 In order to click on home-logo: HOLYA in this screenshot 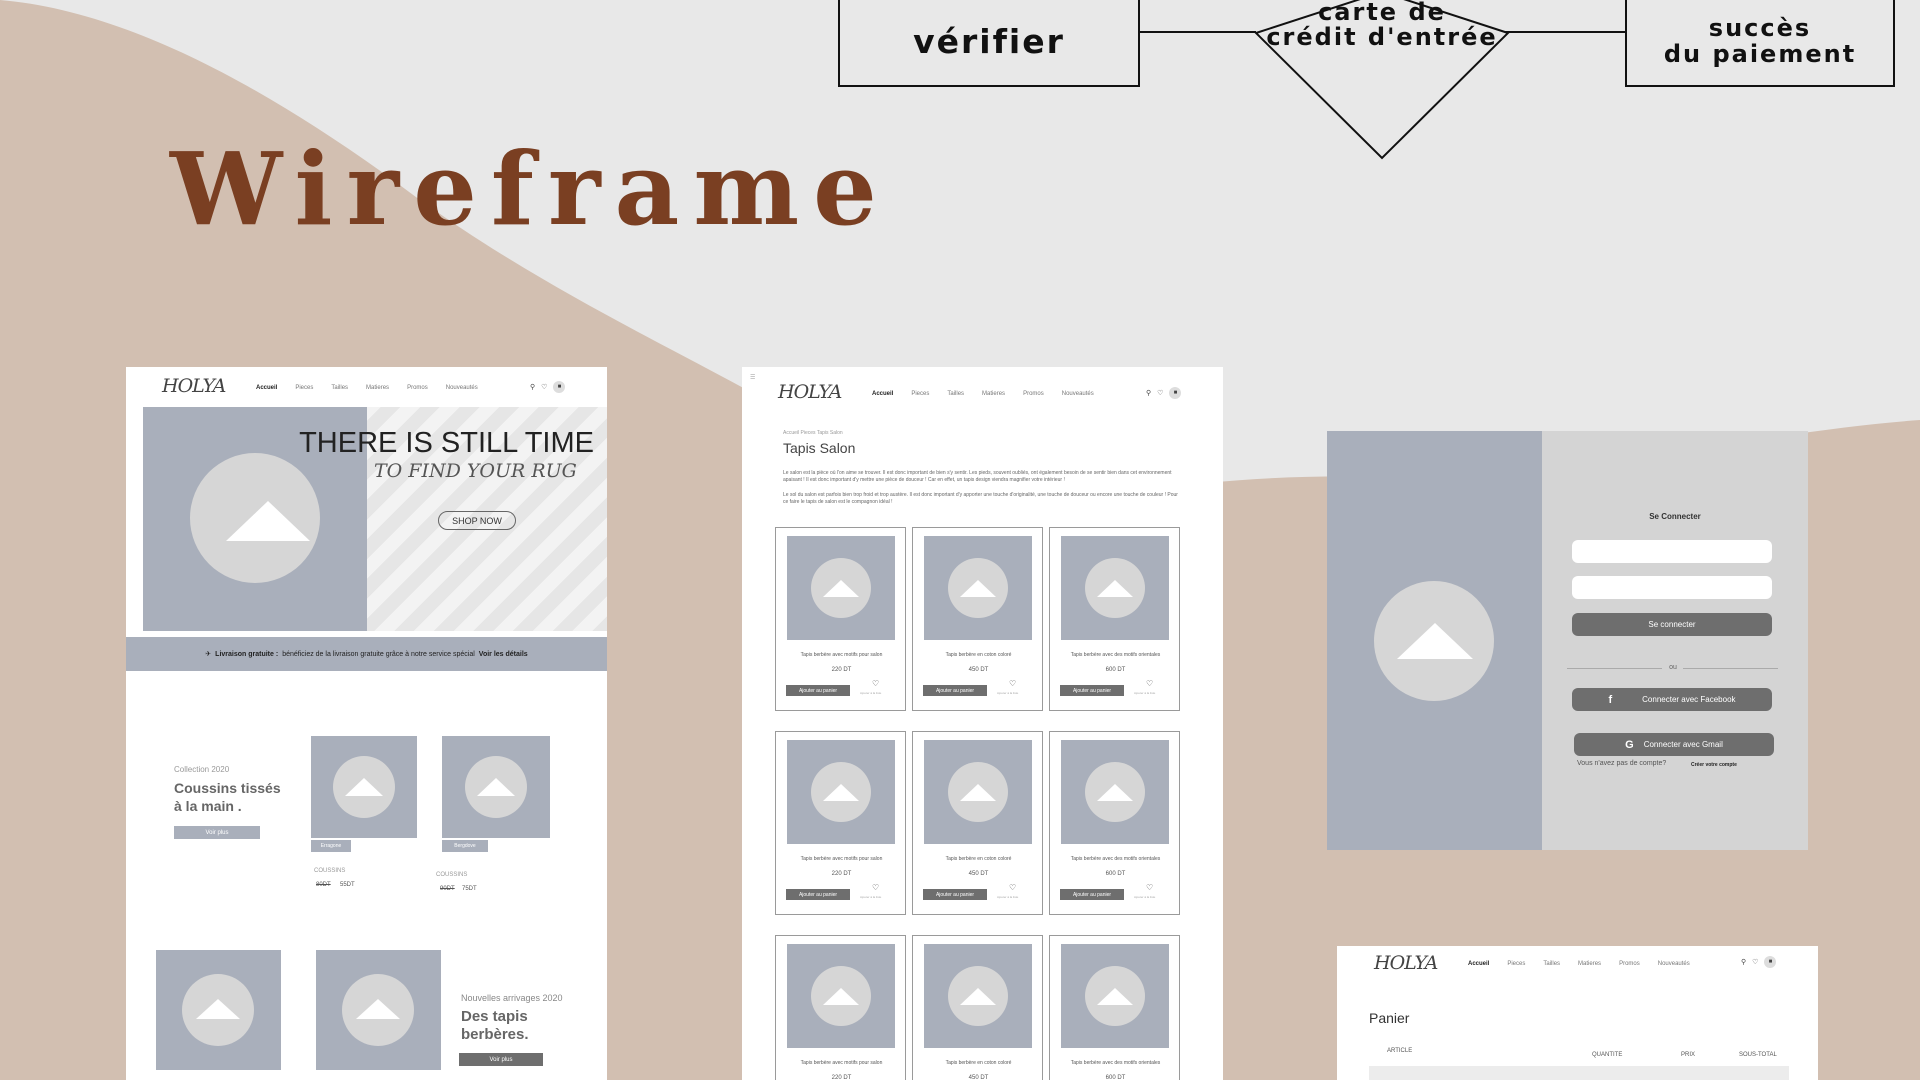, I will do `click(194, 386)`.